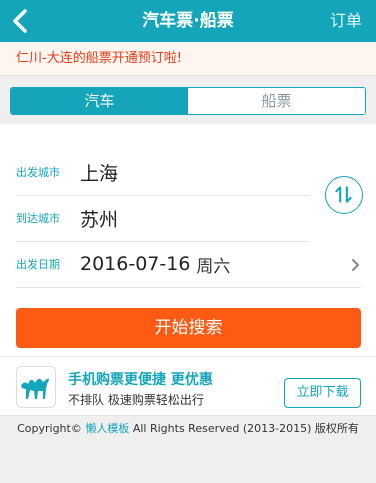 The image size is (376, 483). I want to click on date-value: 2016-07-16, so click(135, 264).